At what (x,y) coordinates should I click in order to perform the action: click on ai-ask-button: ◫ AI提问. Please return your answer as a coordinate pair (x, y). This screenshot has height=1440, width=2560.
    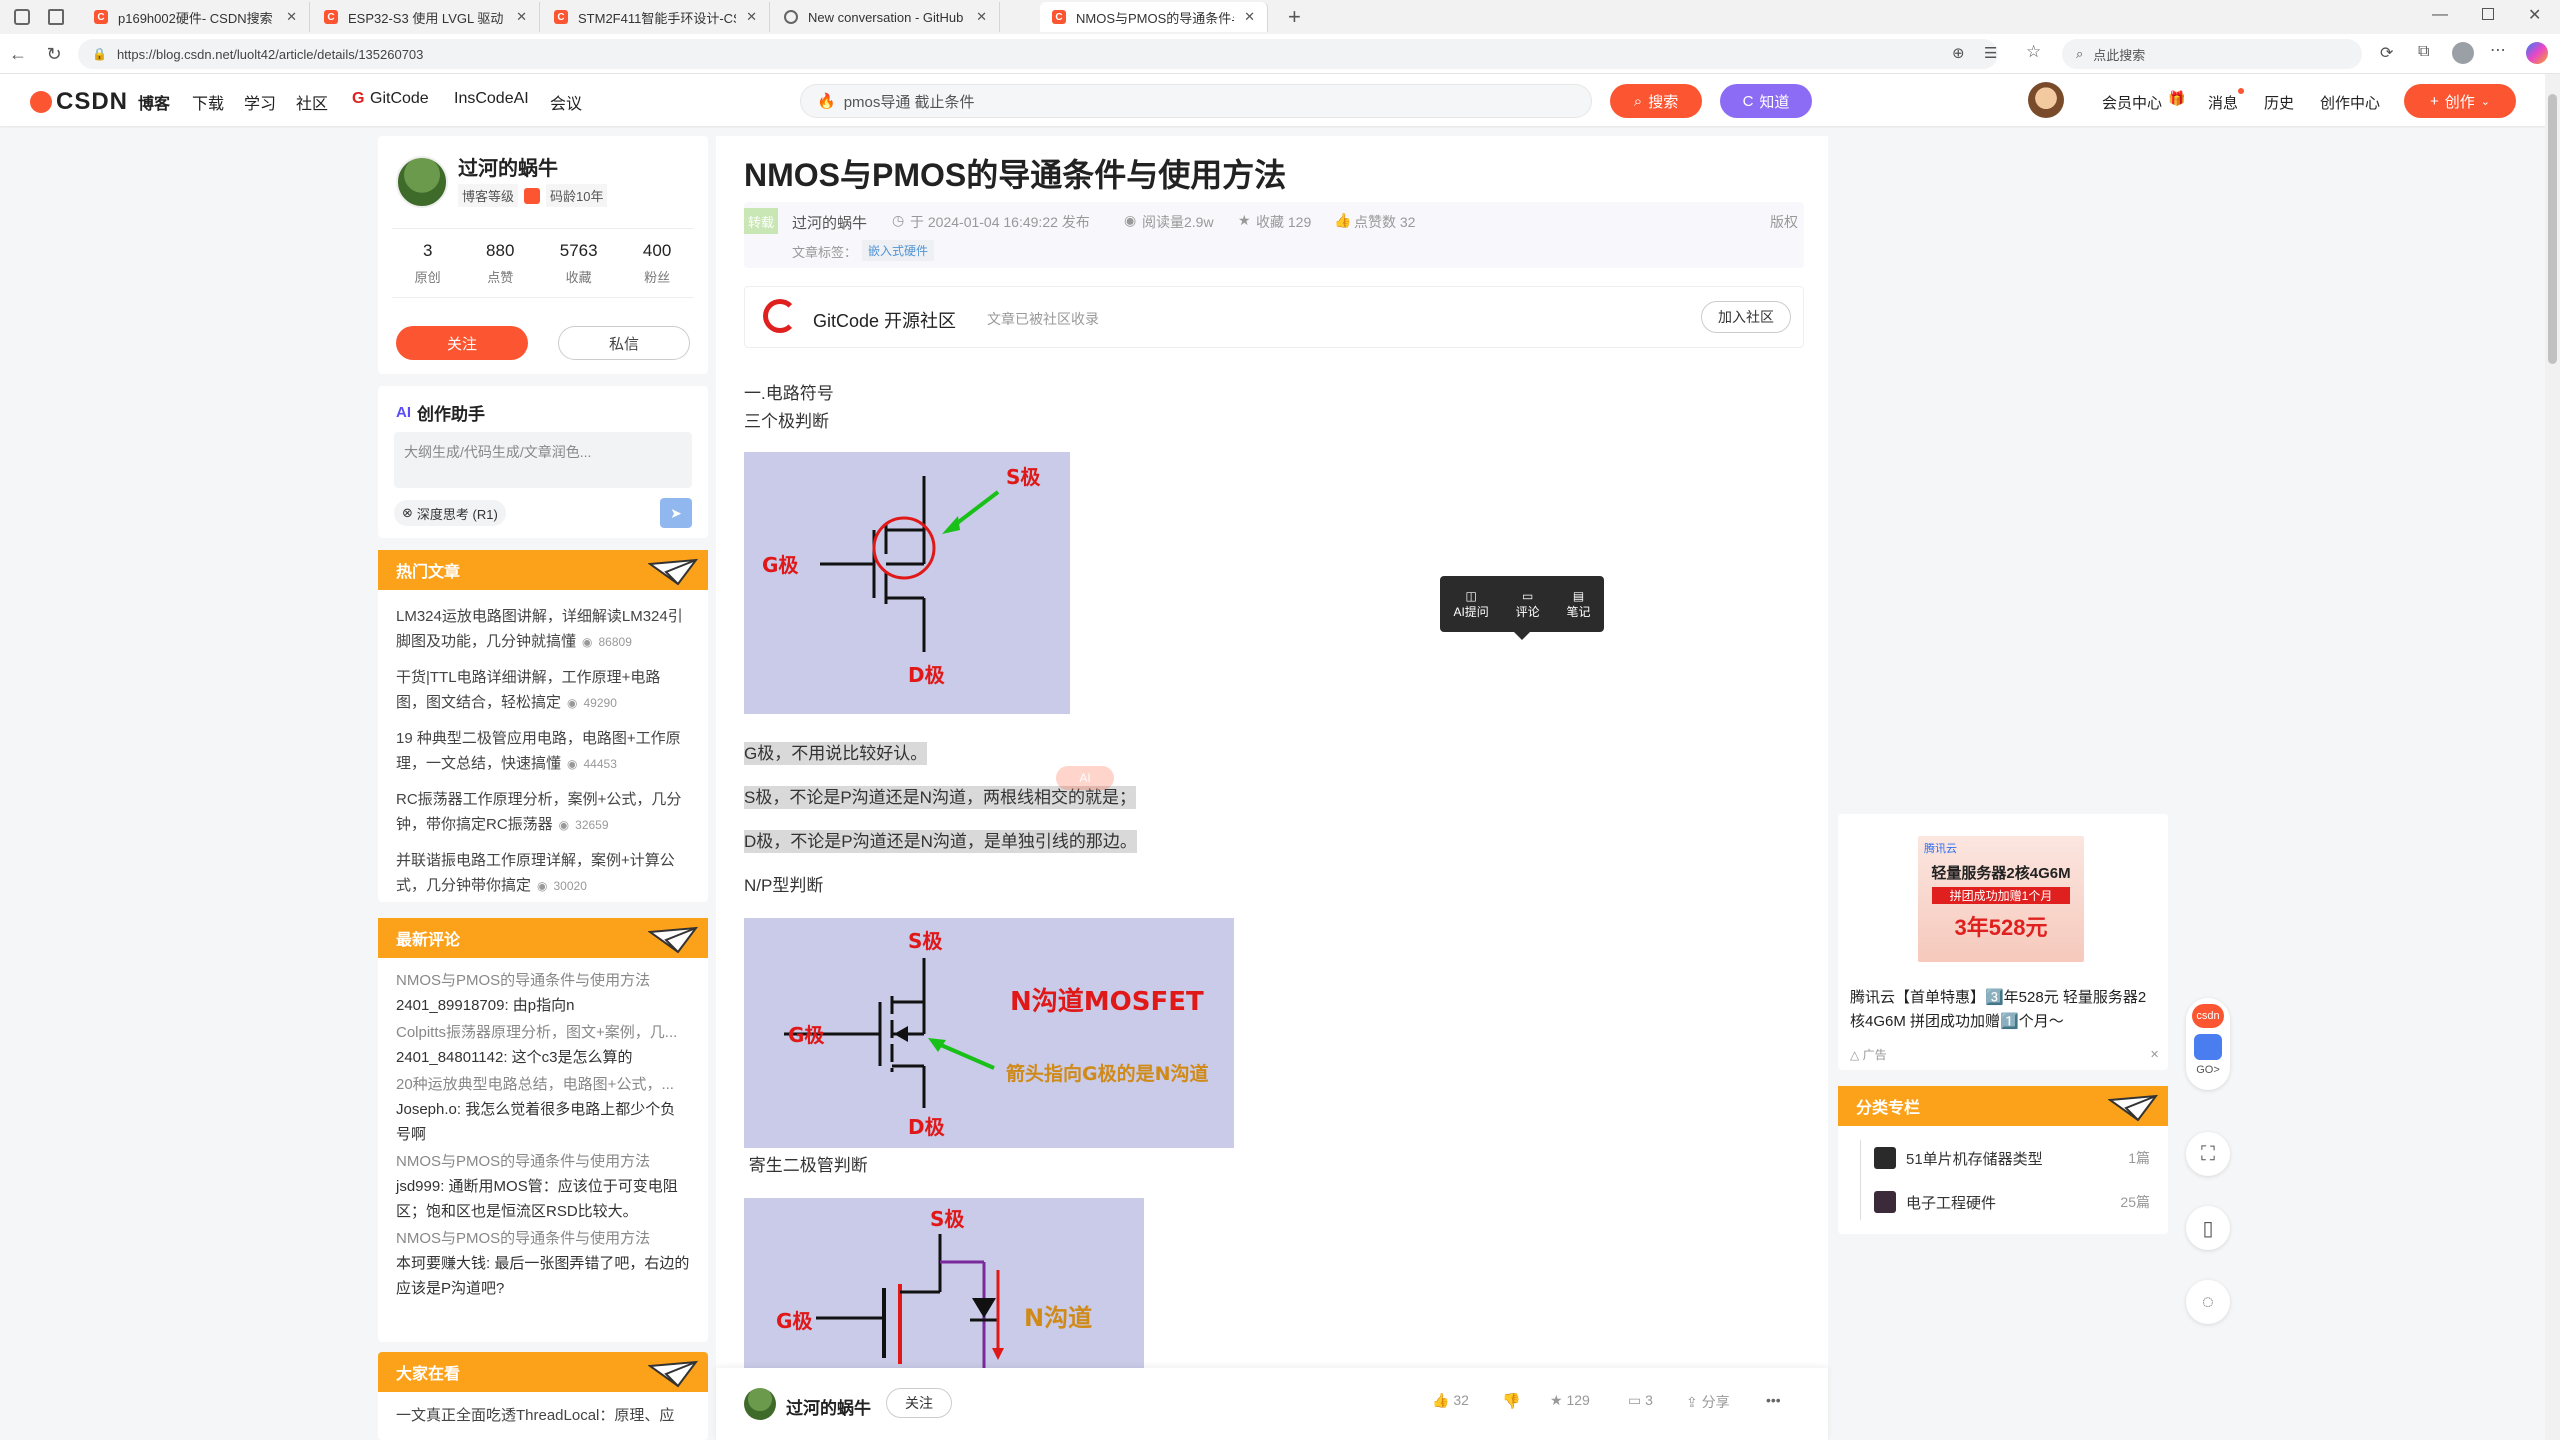
    Looking at the image, I should click on (1470, 604).